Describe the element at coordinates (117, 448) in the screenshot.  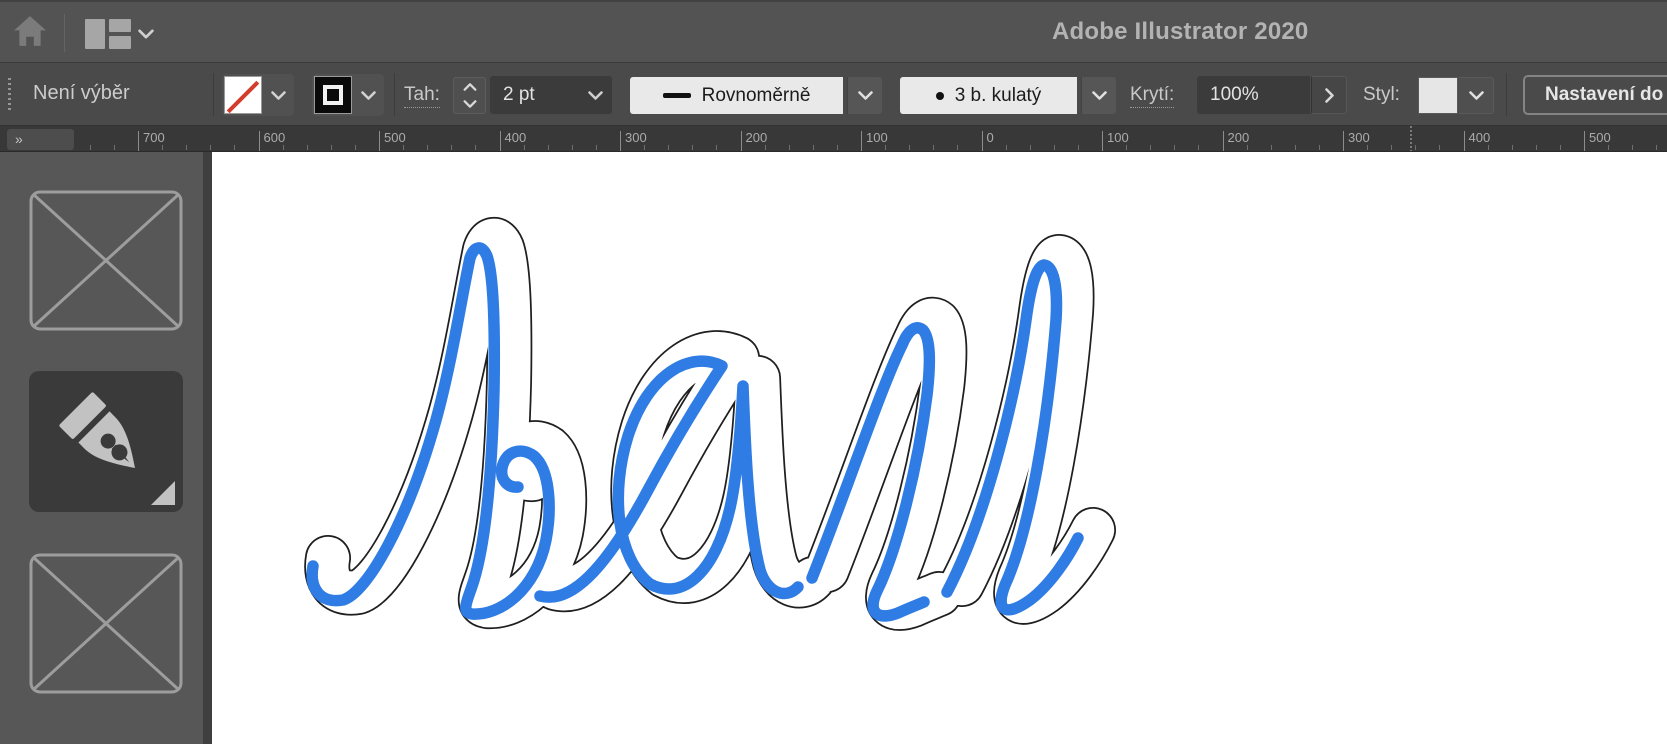
I see `pen-tool-icon` at that location.